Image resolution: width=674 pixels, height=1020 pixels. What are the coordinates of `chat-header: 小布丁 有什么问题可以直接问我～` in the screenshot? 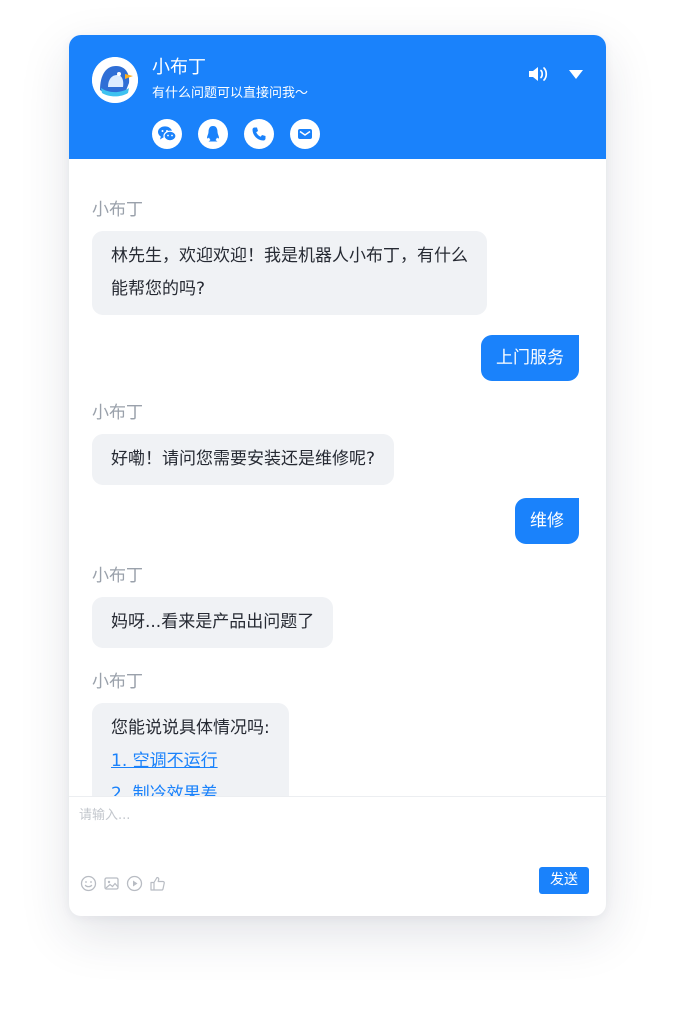 It's located at (337, 97).